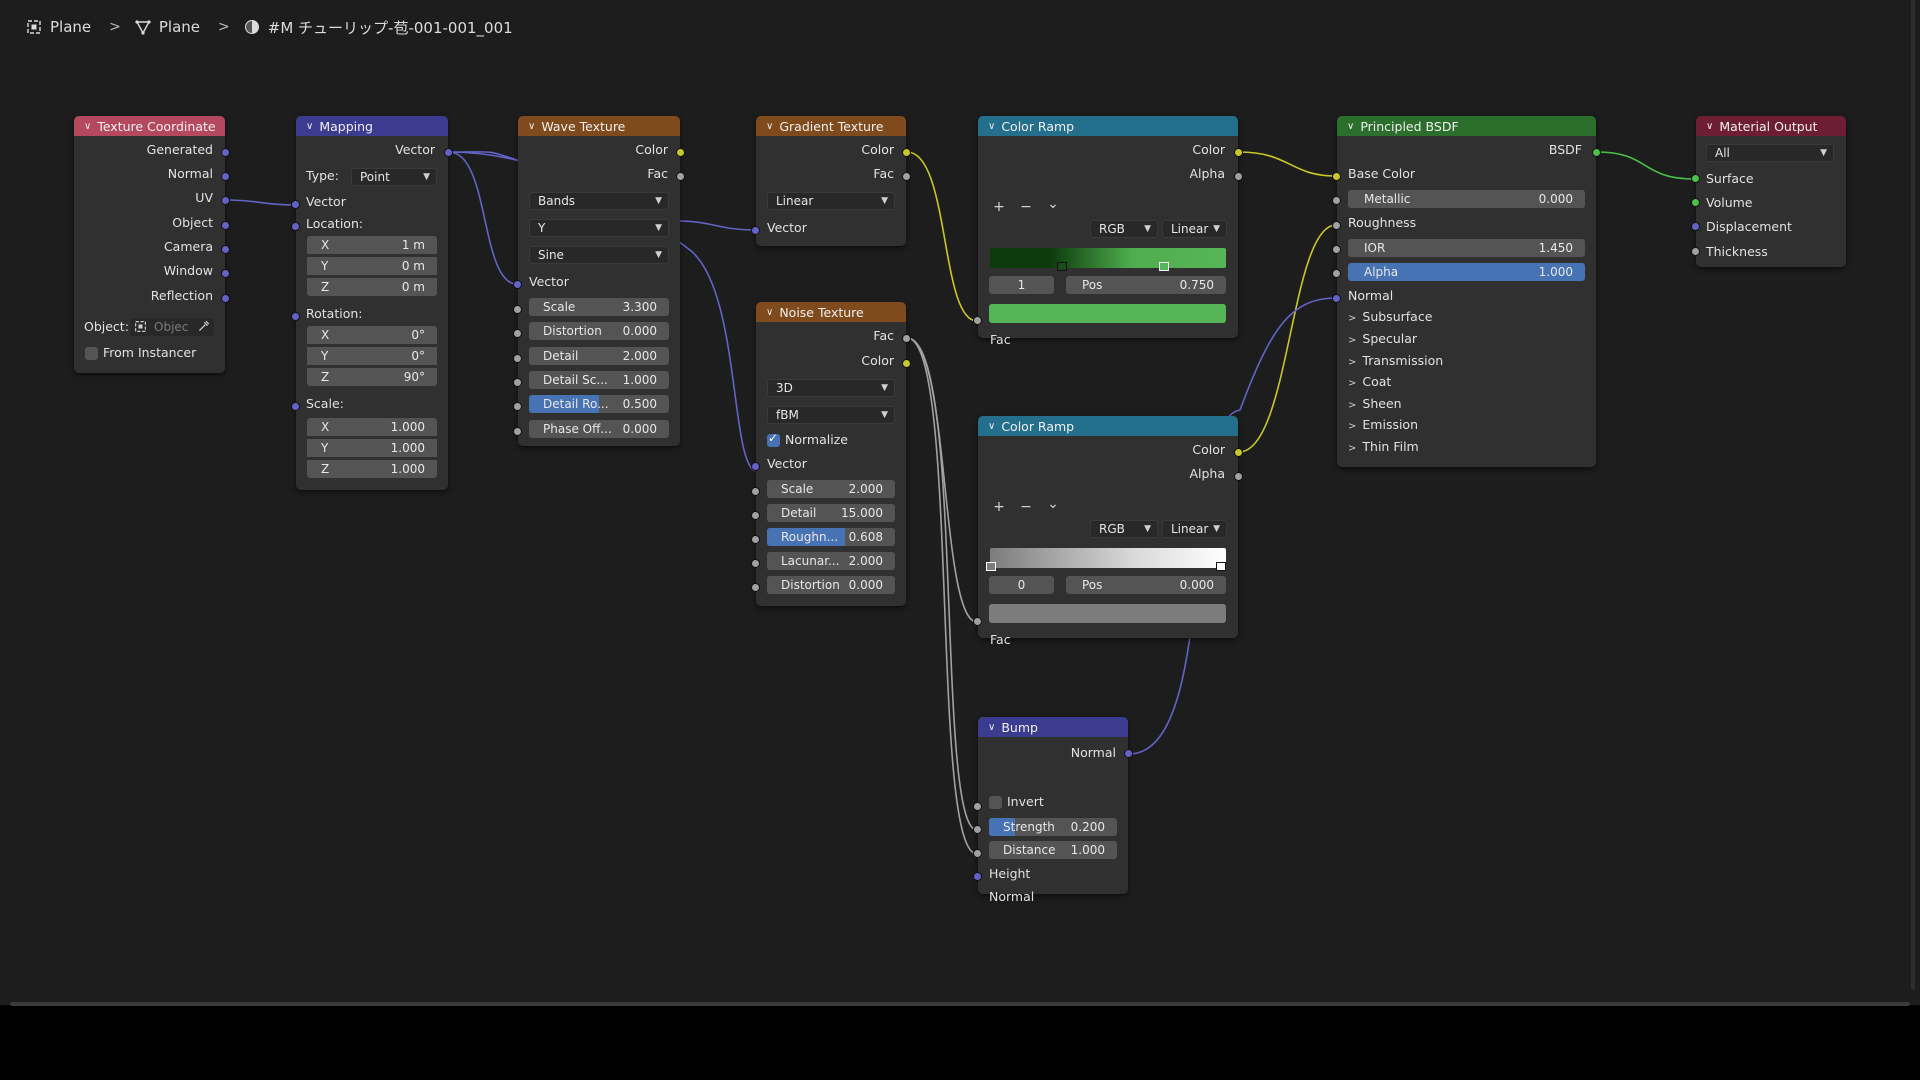  What do you see at coordinates (58, 27) in the screenshot?
I see `breadcrumb-object: Plane` at bounding box center [58, 27].